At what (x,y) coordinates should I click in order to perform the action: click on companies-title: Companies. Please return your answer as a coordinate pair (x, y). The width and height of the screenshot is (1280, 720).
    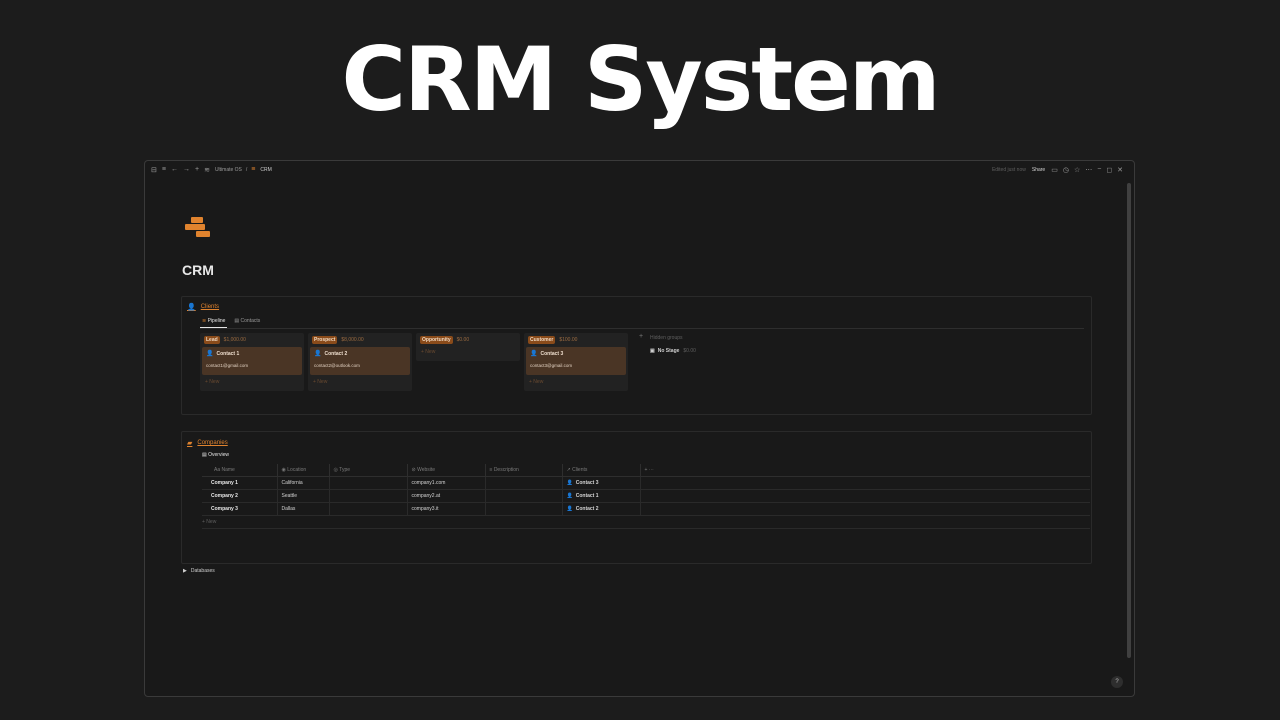
    Looking at the image, I should click on (212, 443).